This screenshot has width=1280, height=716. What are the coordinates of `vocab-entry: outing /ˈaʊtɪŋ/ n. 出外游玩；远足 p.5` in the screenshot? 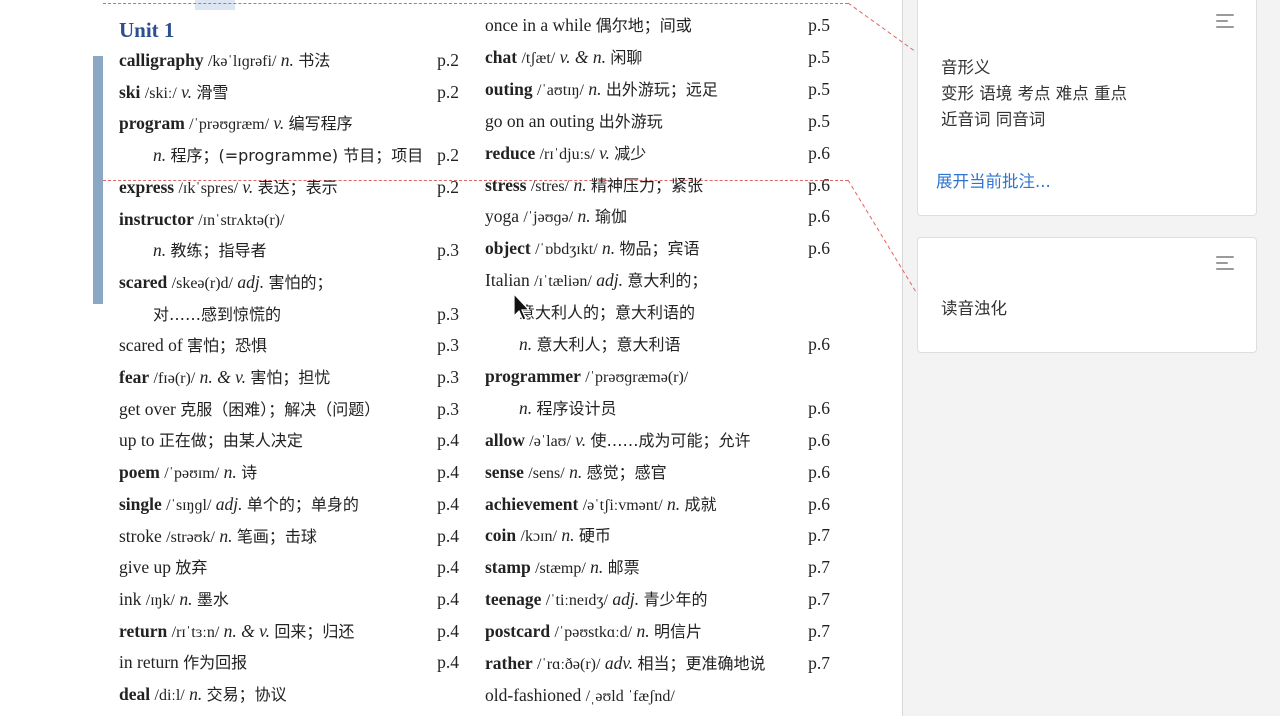 It's located at (657, 89).